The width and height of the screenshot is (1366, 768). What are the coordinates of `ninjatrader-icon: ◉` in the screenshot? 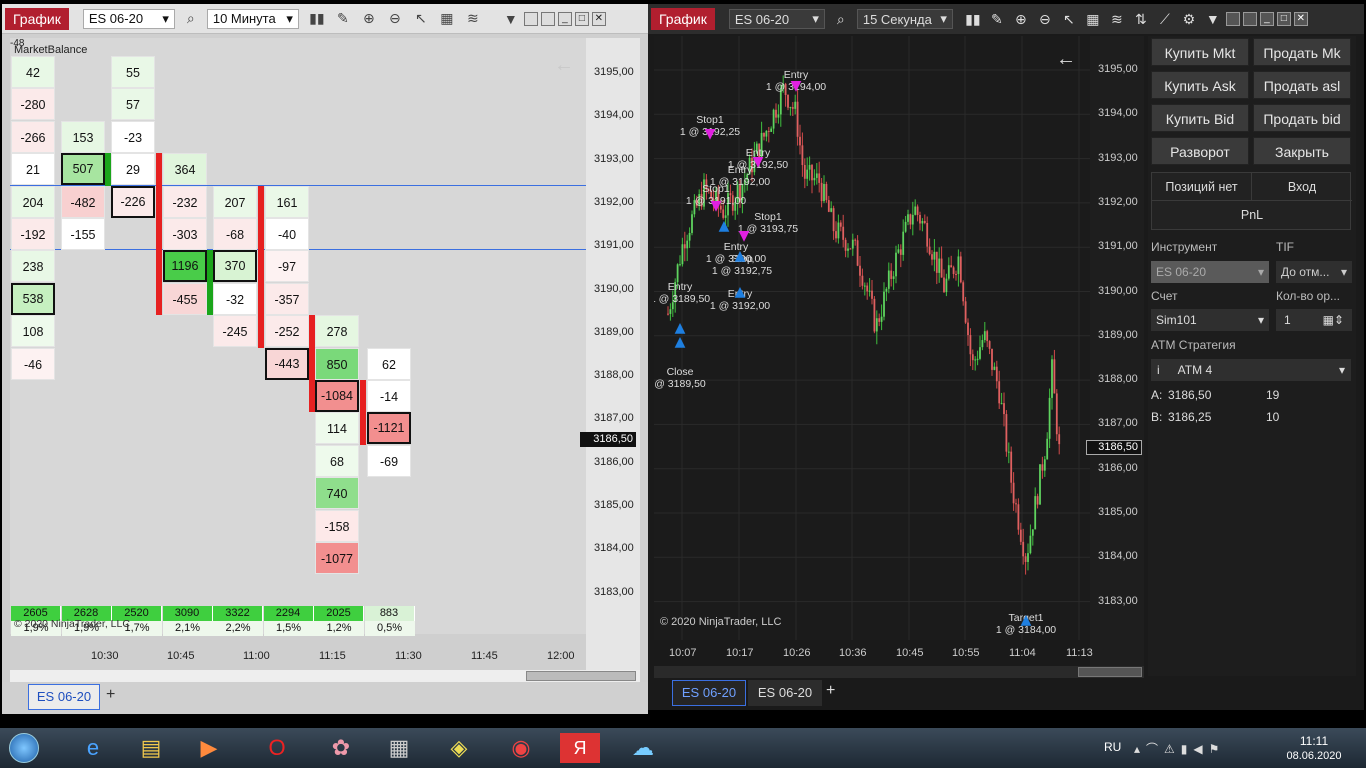 It's located at (521, 748).